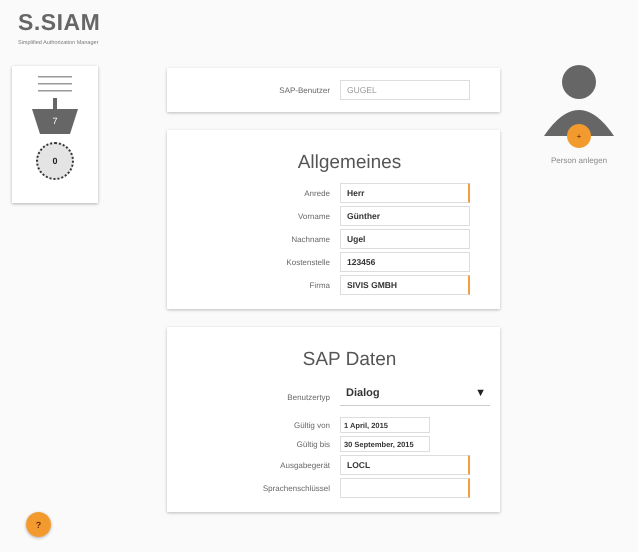  What do you see at coordinates (296, 488) in the screenshot?
I see `field-label: Sprachenschlüssel` at bounding box center [296, 488].